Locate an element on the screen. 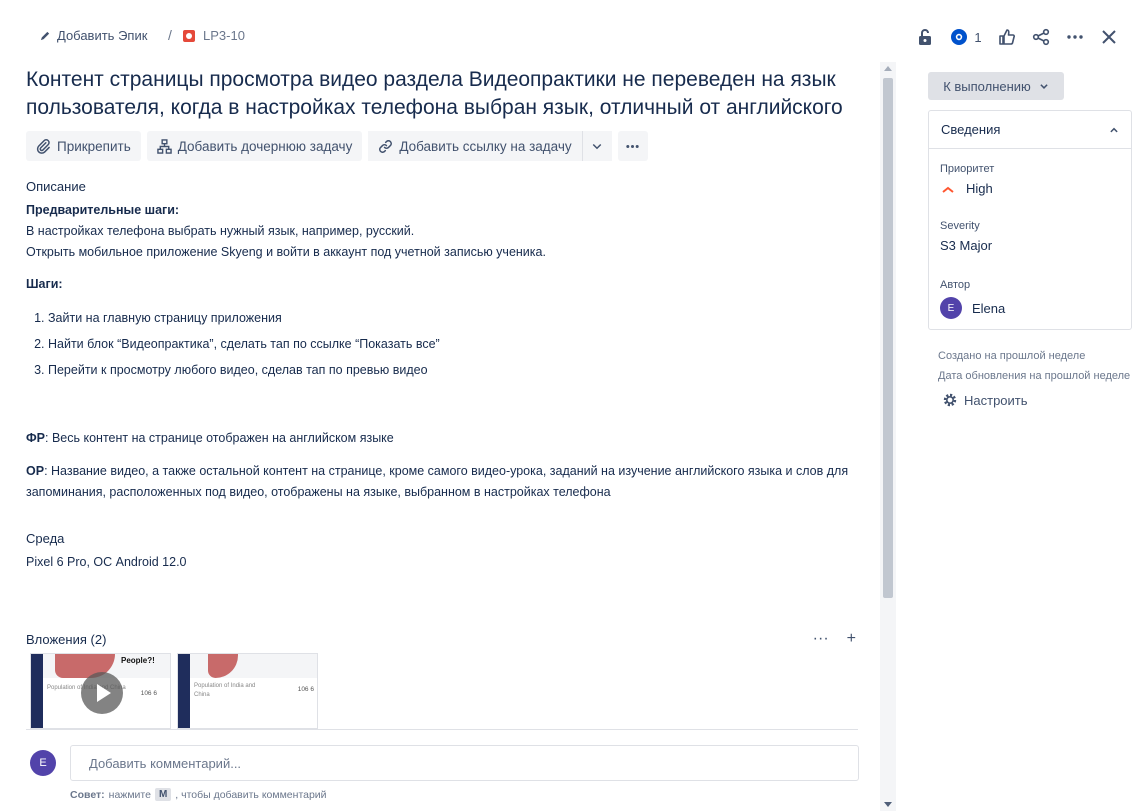  lock-button is located at coordinates (925, 37).